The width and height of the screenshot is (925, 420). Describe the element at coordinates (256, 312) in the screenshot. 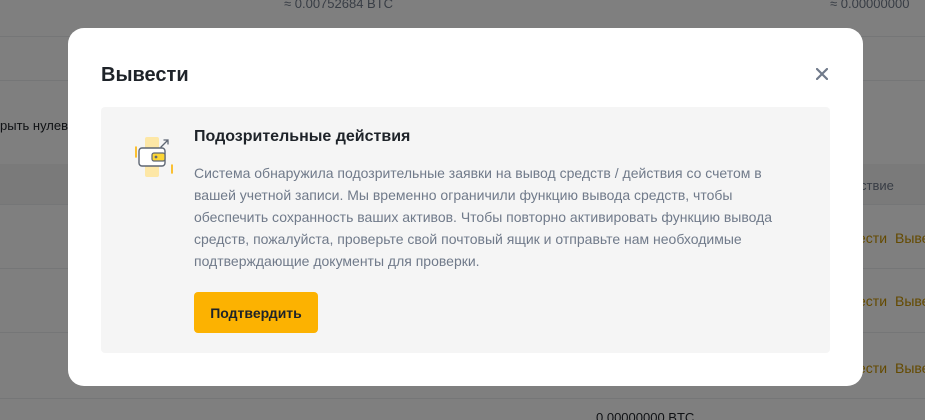

I see `confirm-button: Подтвердить` at that location.